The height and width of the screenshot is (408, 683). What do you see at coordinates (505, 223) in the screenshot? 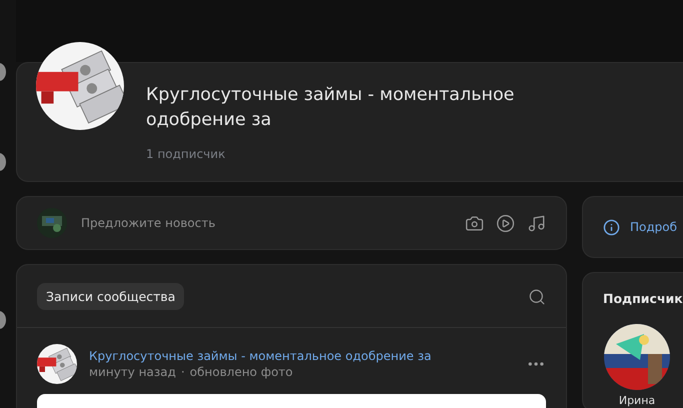
I see `play-icon` at bounding box center [505, 223].